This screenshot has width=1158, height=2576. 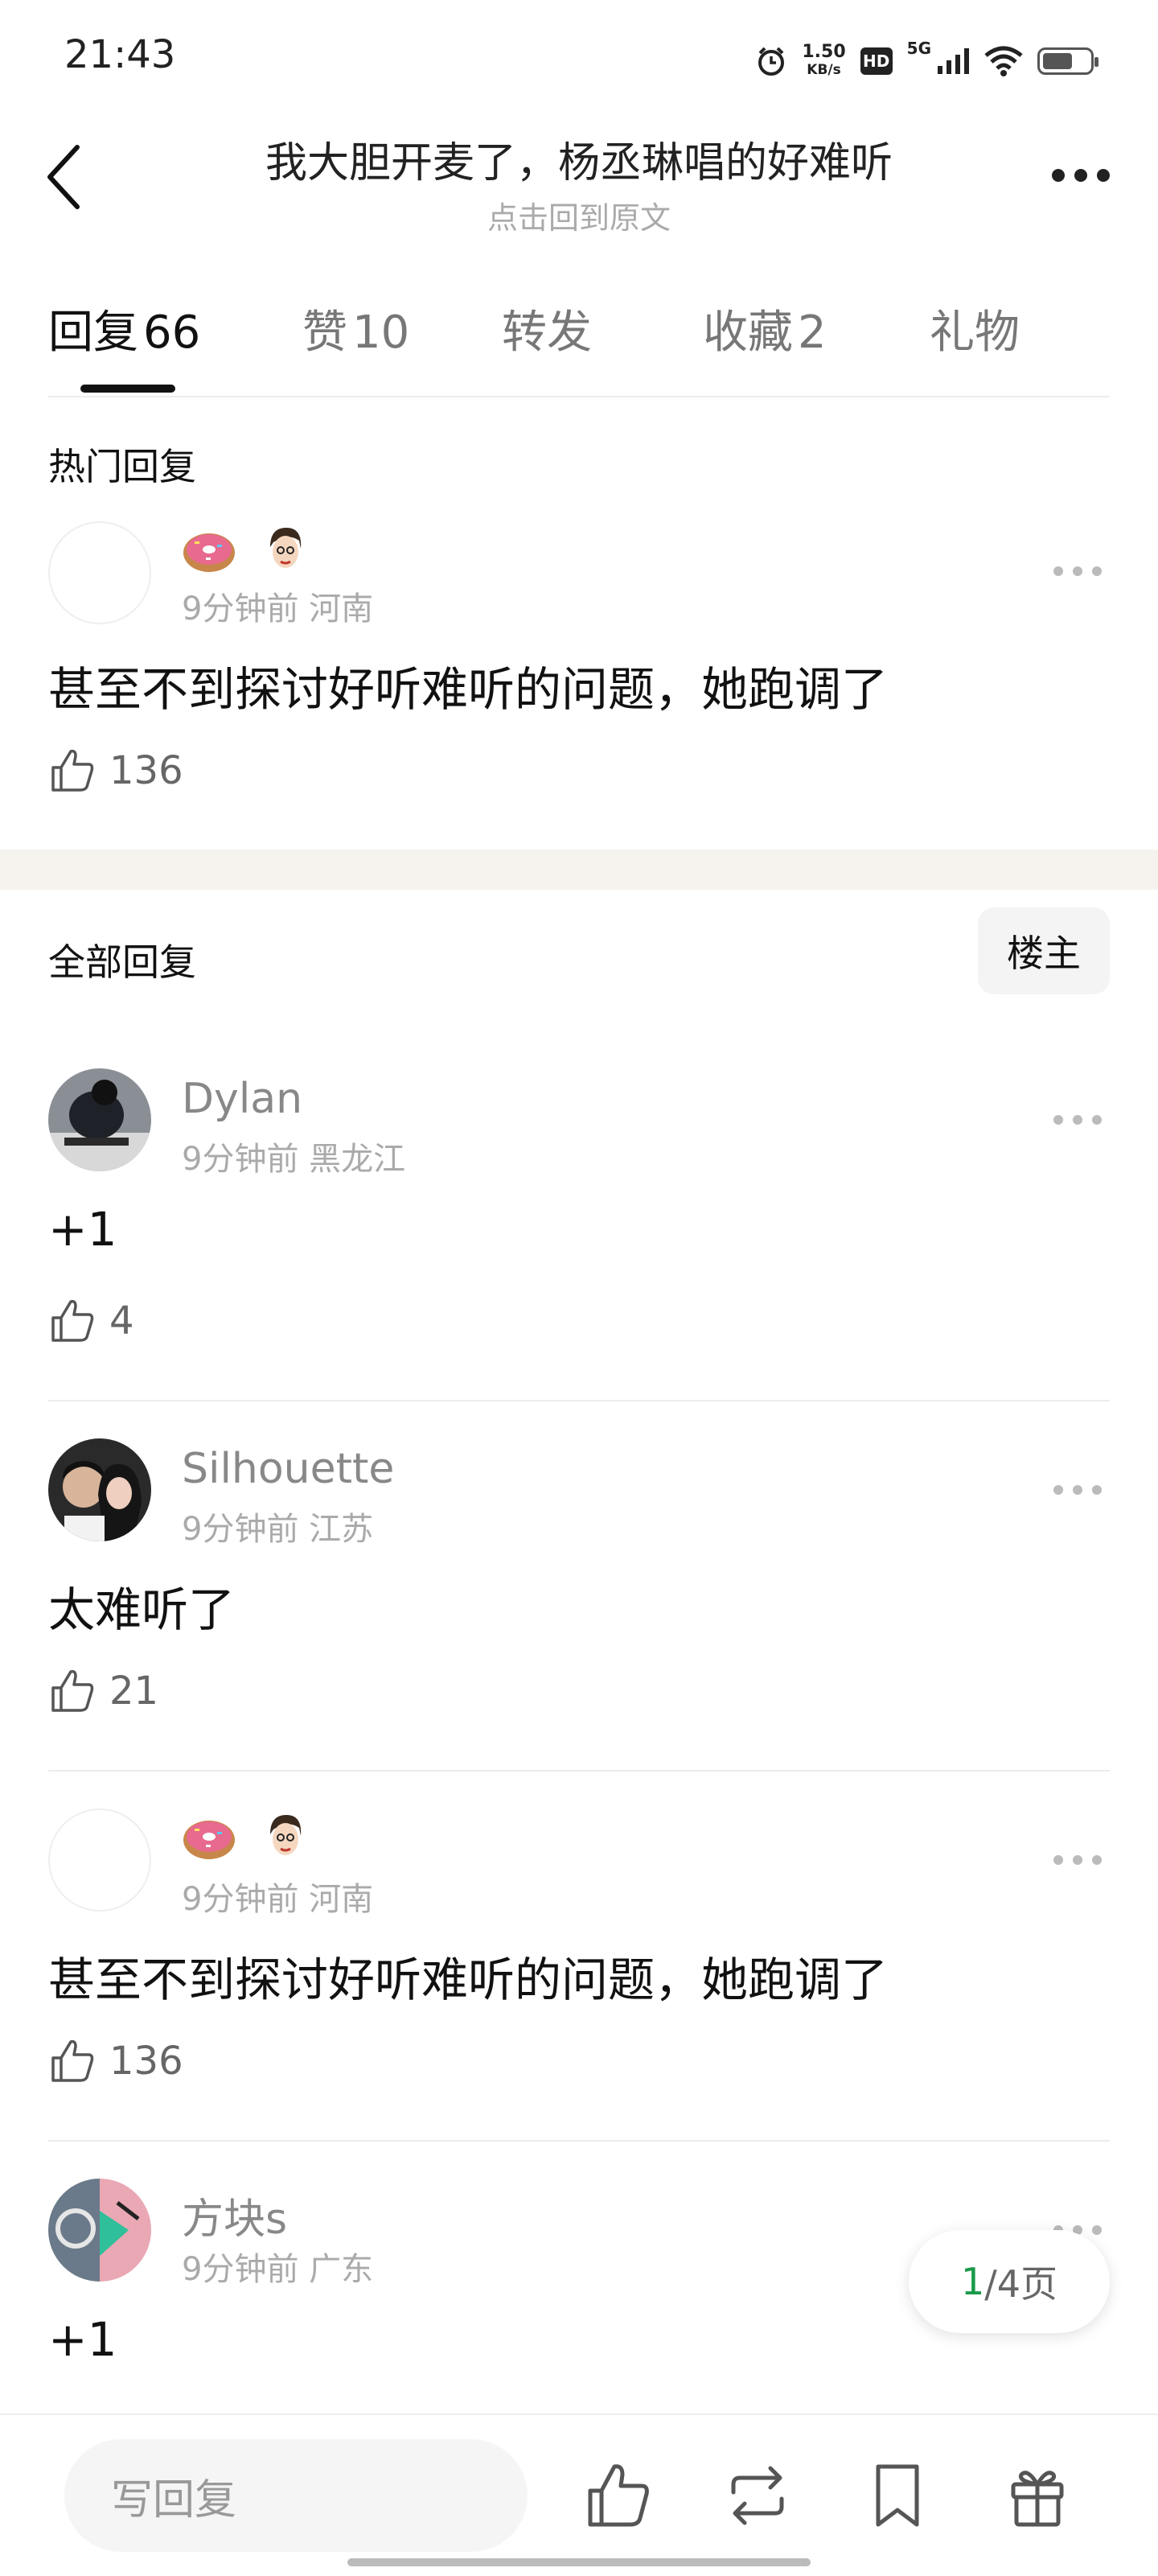 What do you see at coordinates (765, 328) in the screenshot?
I see `tab-favorites: 收藏 2` at bounding box center [765, 328].